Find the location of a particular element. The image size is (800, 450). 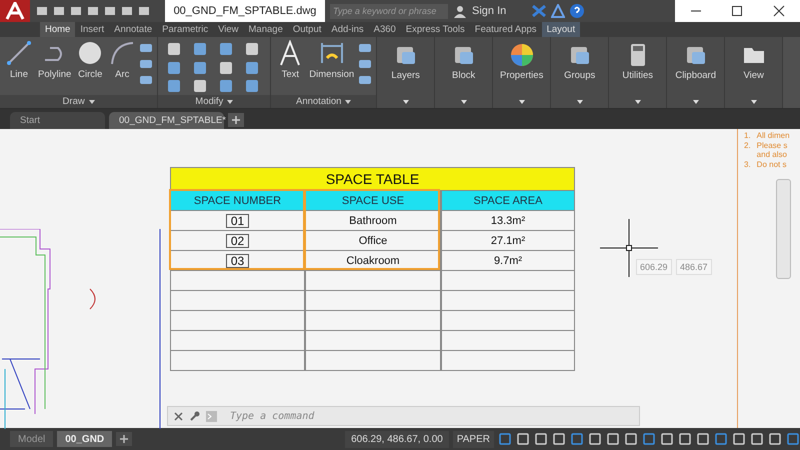

search-field: Type a keyword or phrase is located at coordinates (389, 11).